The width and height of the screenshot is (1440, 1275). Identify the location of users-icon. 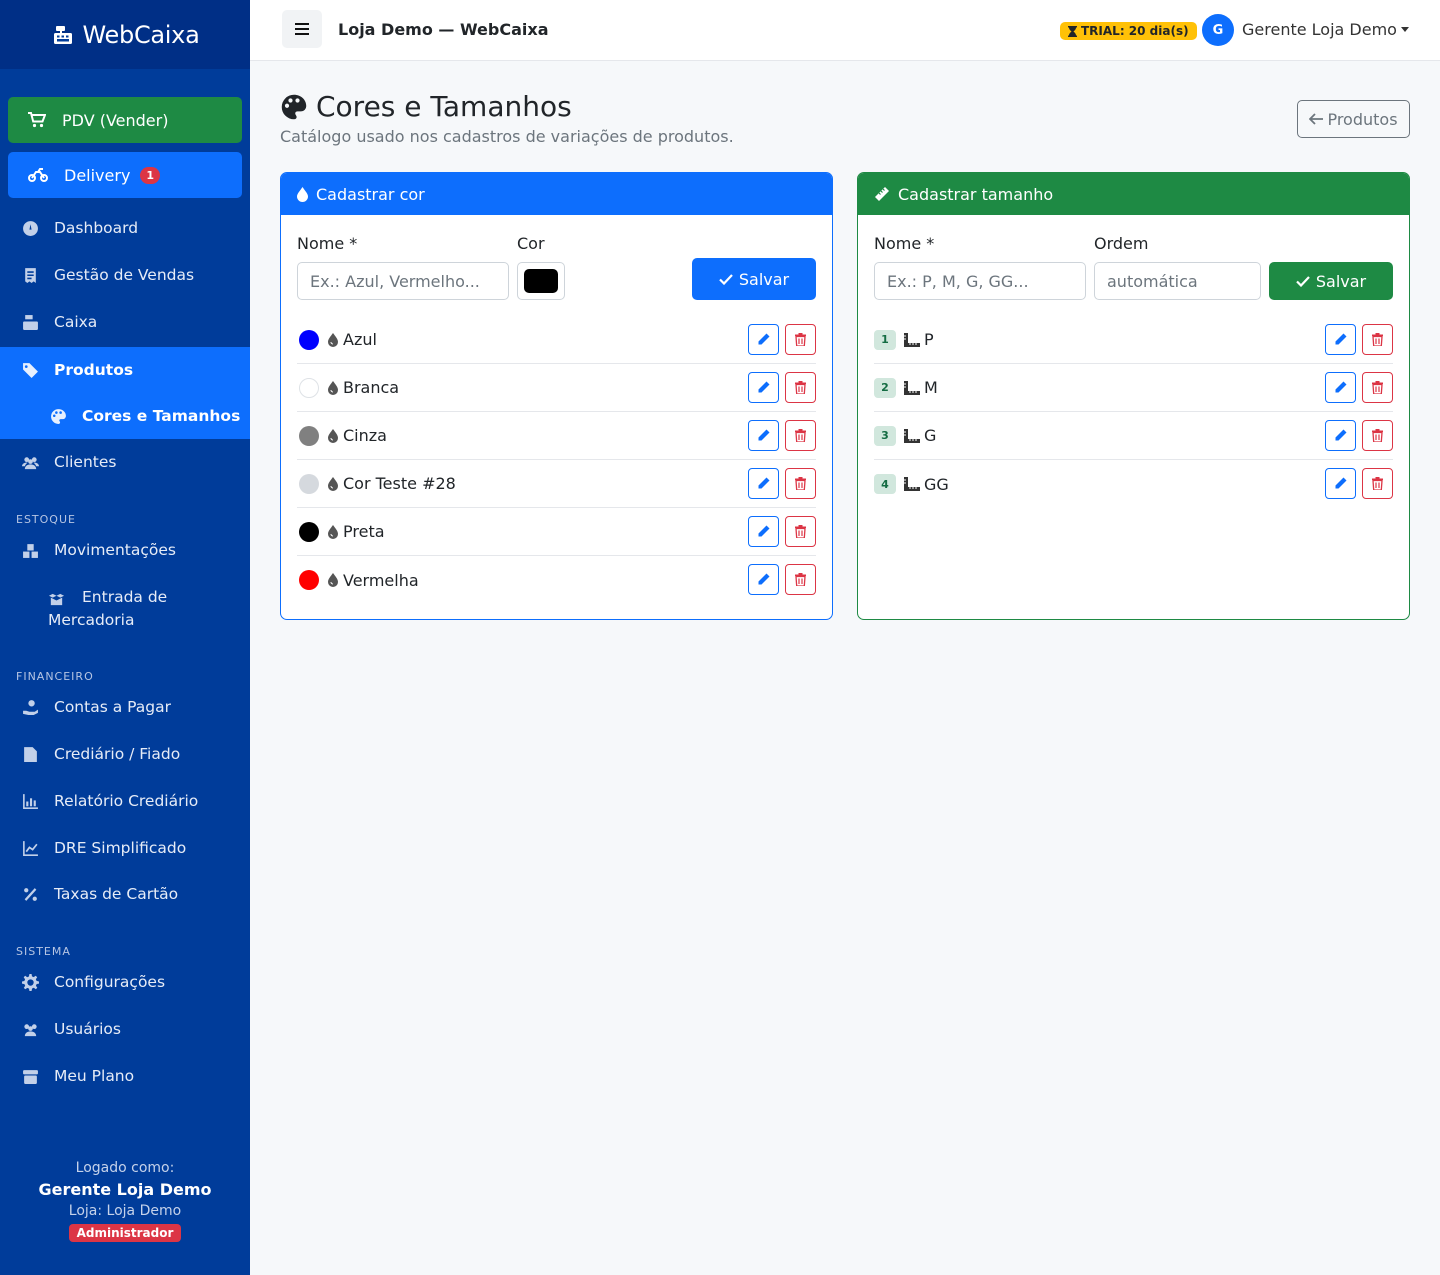
(30, 462).